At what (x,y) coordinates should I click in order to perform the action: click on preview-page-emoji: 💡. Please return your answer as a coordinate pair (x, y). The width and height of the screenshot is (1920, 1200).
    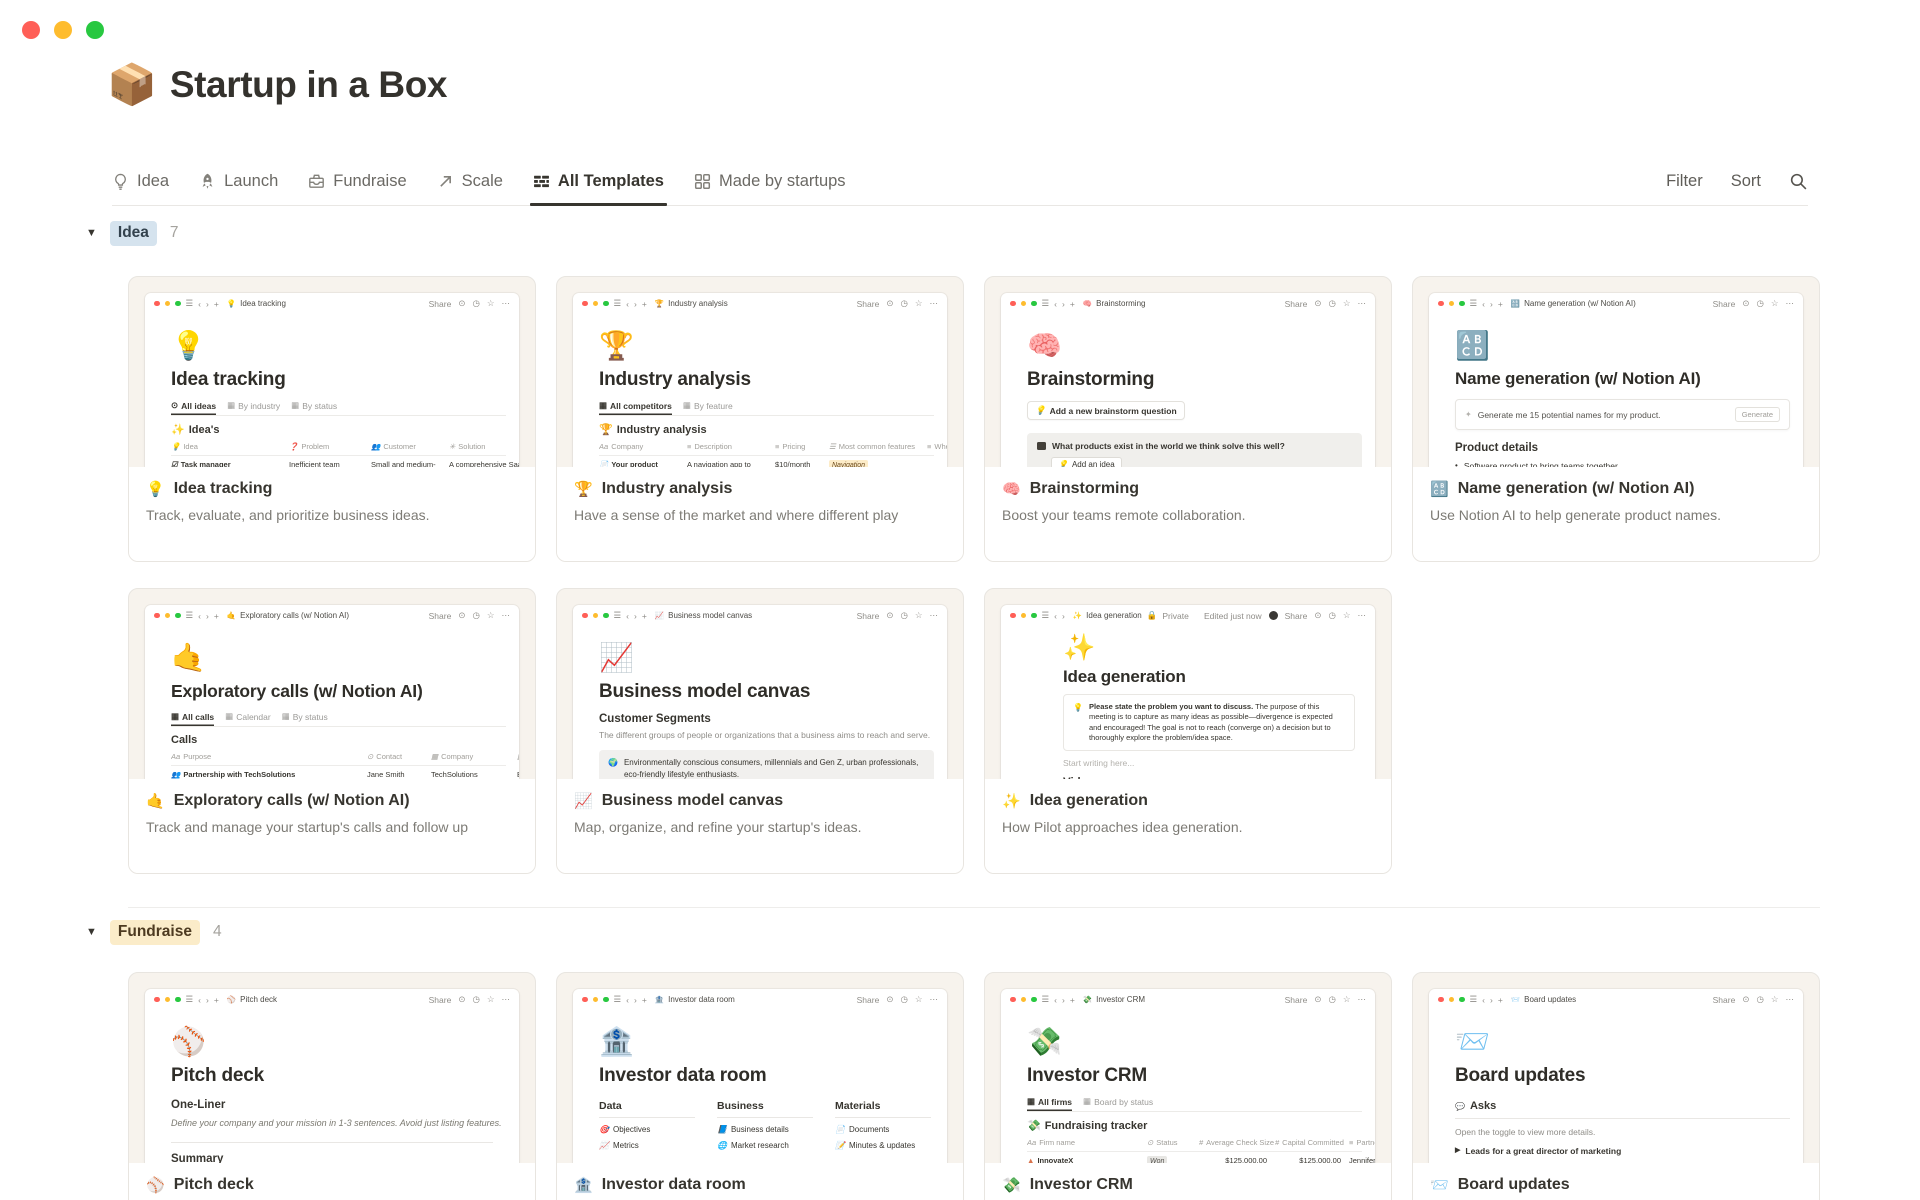
    Looking at the image, I should click on (188, 345).